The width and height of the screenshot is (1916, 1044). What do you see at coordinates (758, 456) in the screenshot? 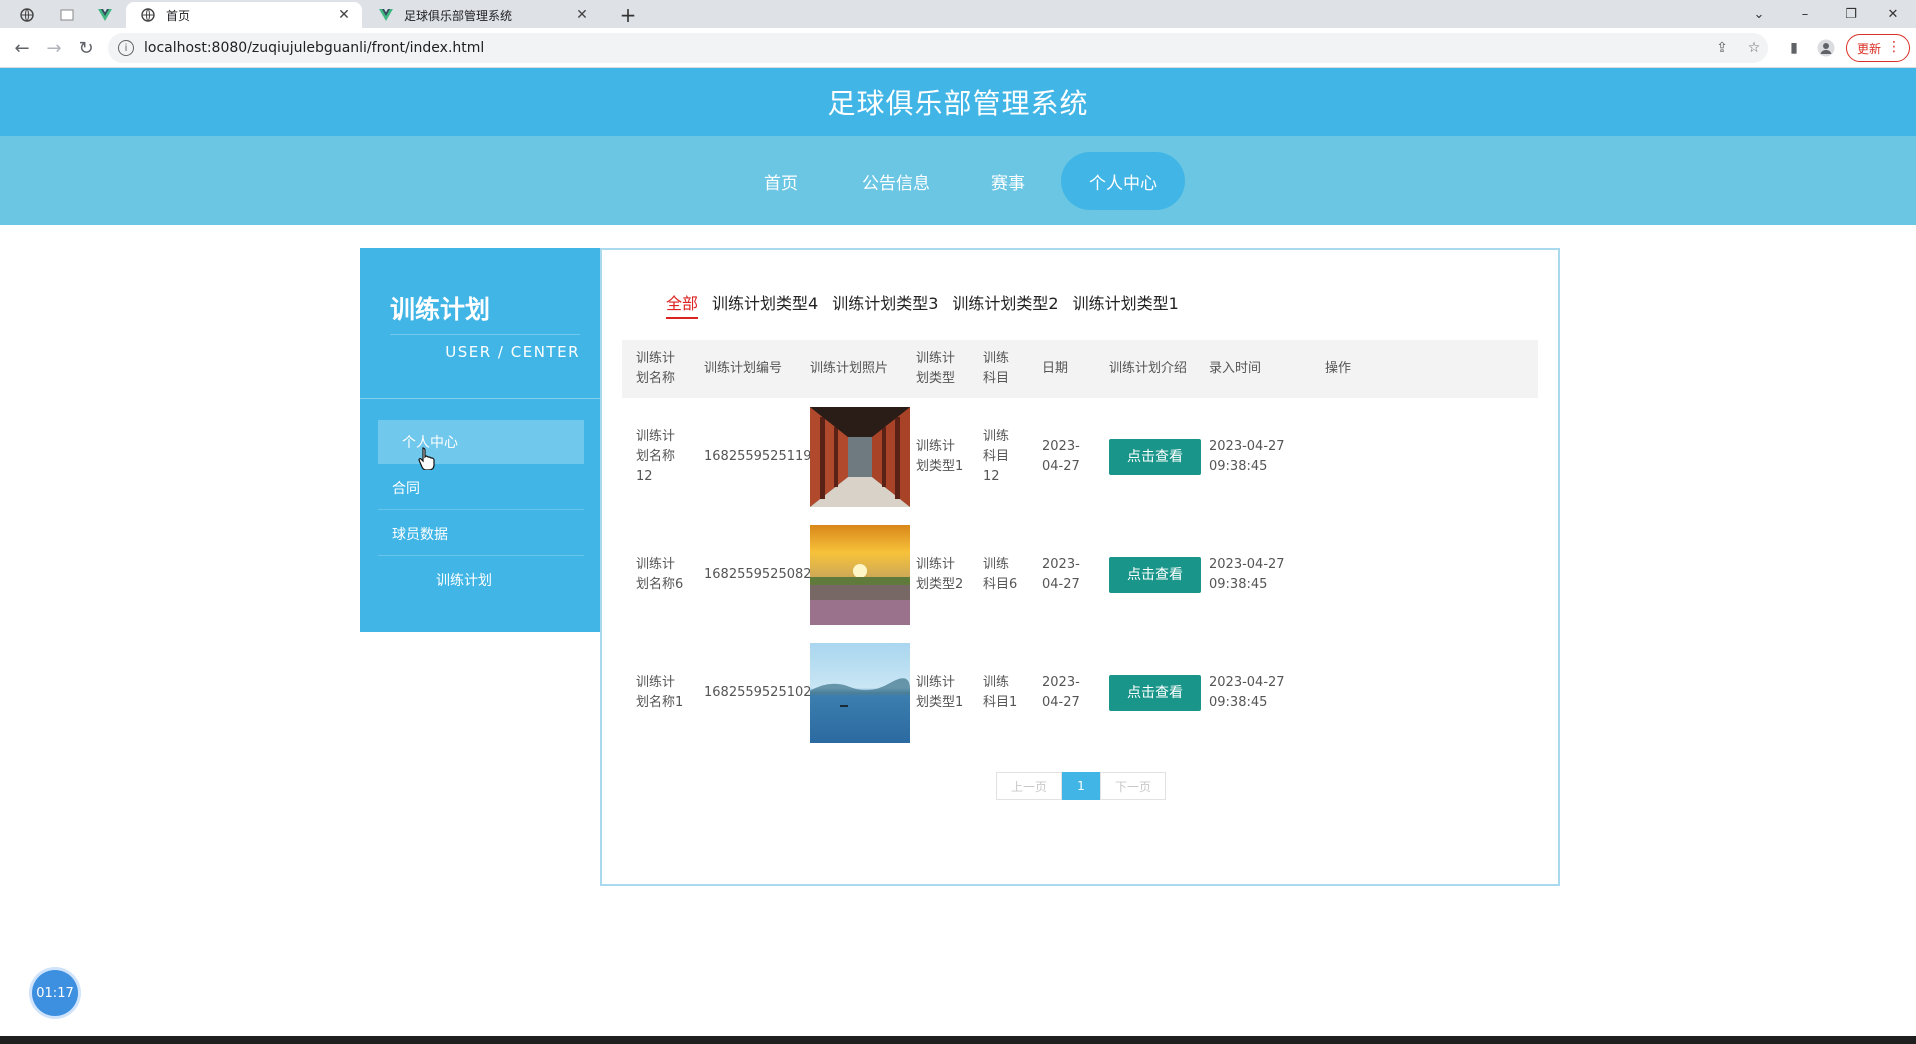
I see `plan-code: 1682559525119` at bounding box center [758, 456].